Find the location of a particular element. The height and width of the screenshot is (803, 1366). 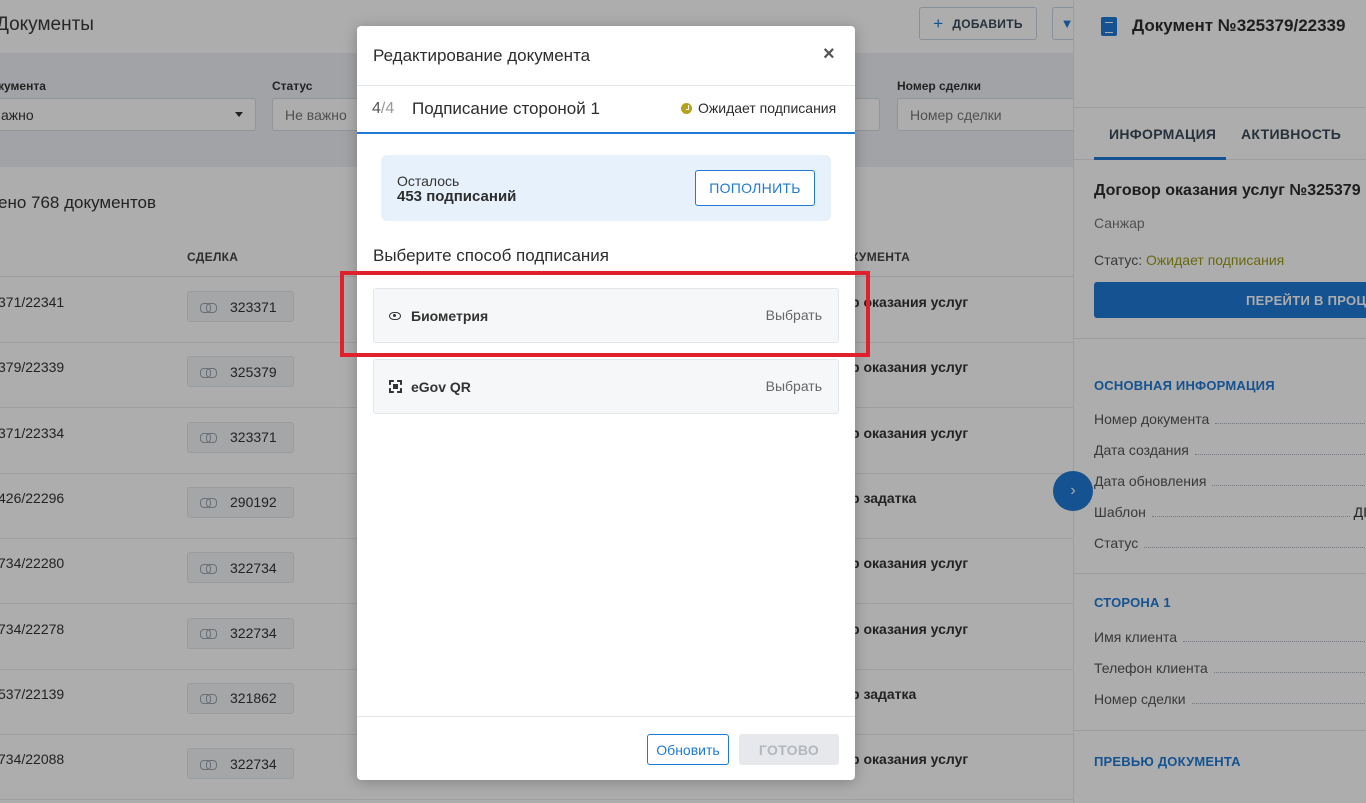

signing-method-title: Выберите способ подписания is located at coordinates (491, 255).